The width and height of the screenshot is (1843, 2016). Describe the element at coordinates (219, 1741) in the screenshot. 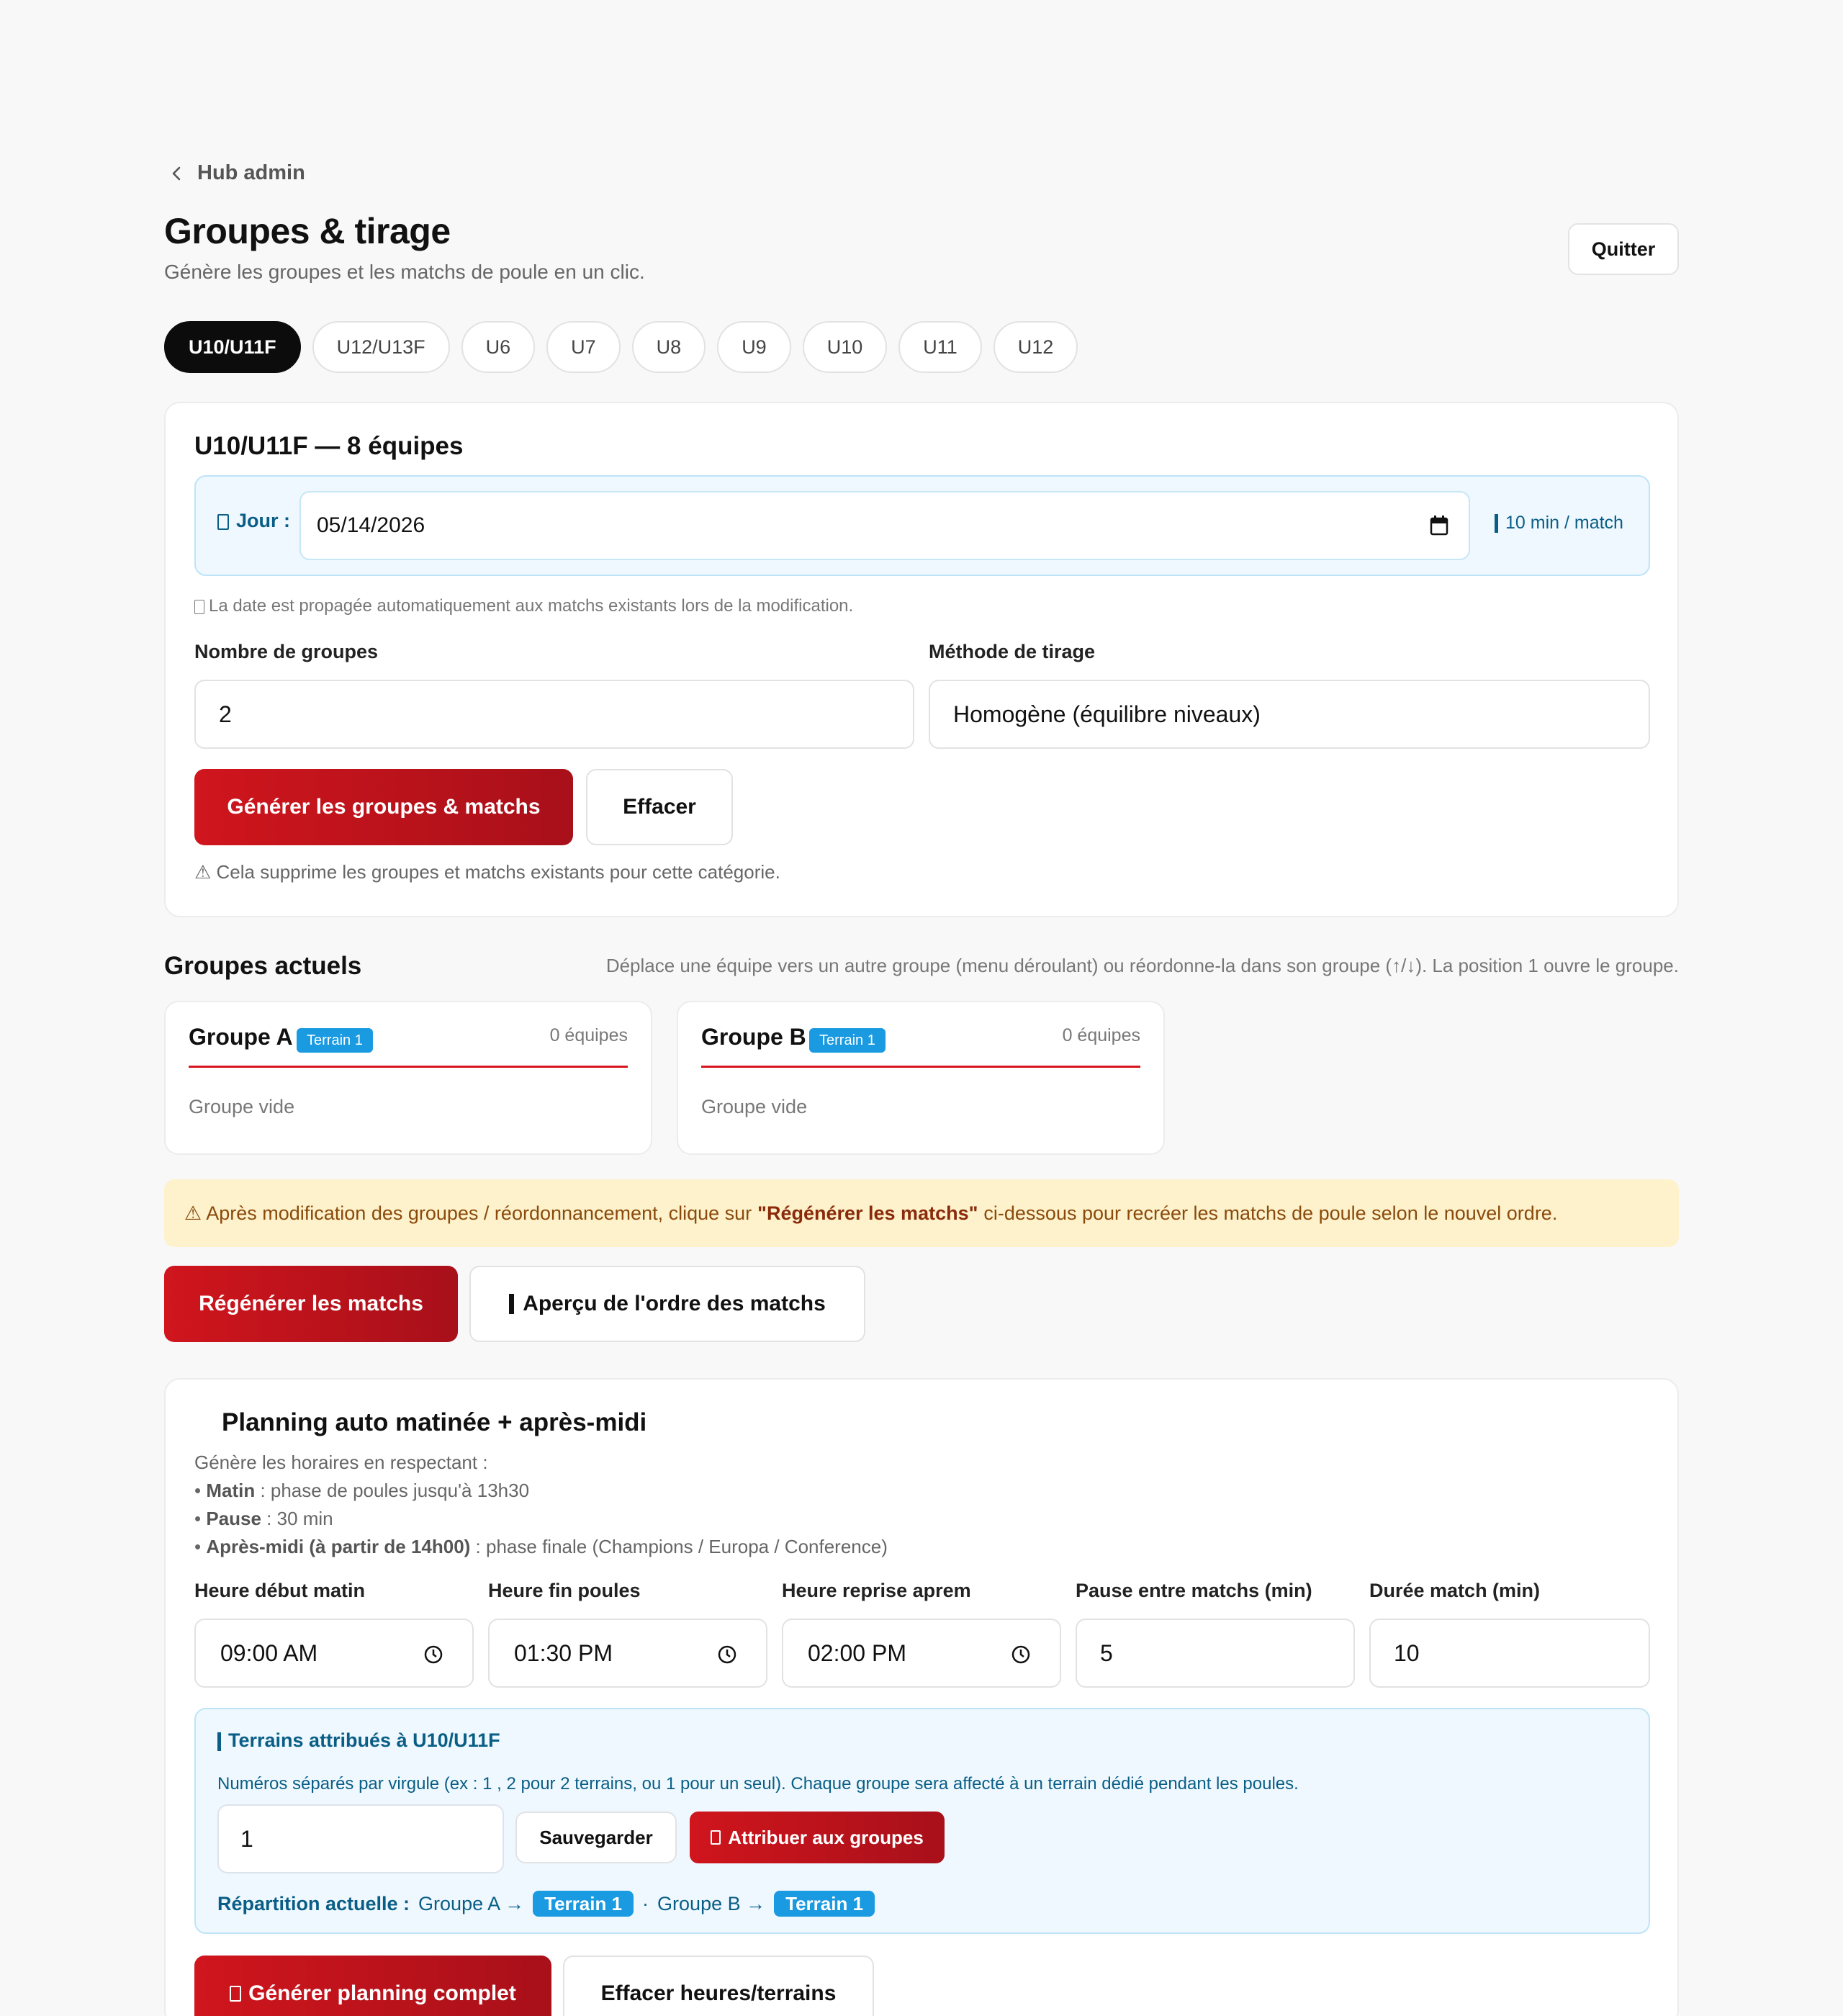

I see `field-icon` at that location.